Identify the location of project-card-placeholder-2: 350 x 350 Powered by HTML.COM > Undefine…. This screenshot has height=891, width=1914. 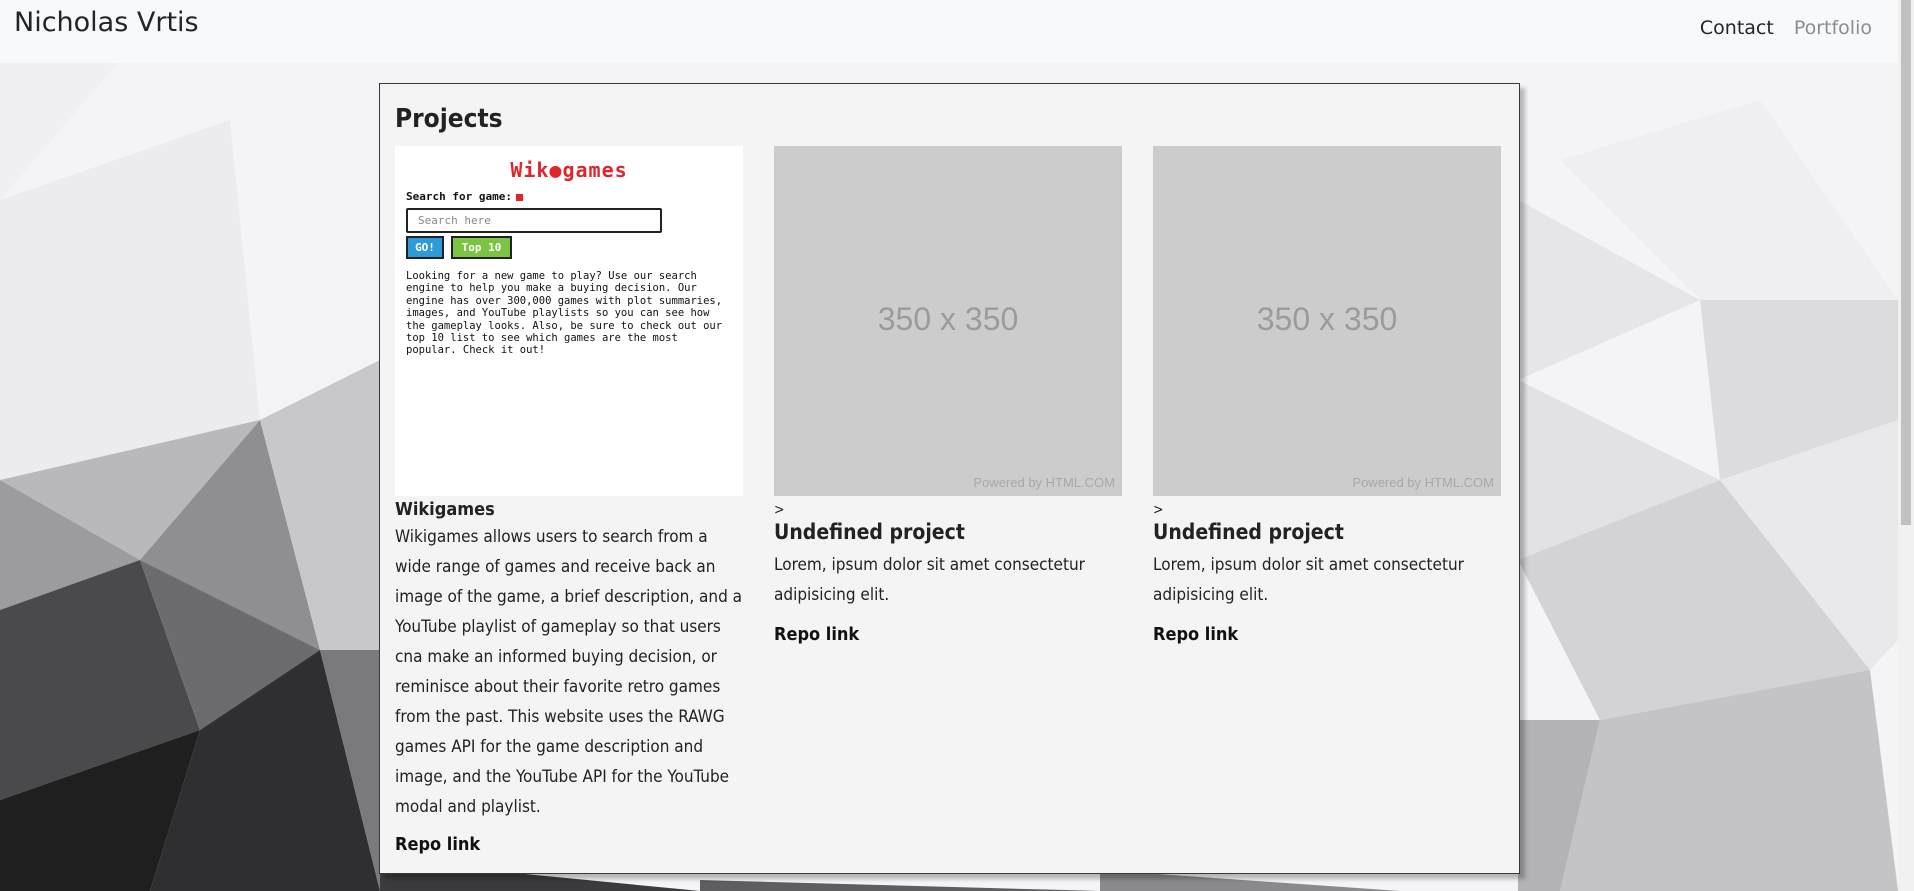
(1327, 395).